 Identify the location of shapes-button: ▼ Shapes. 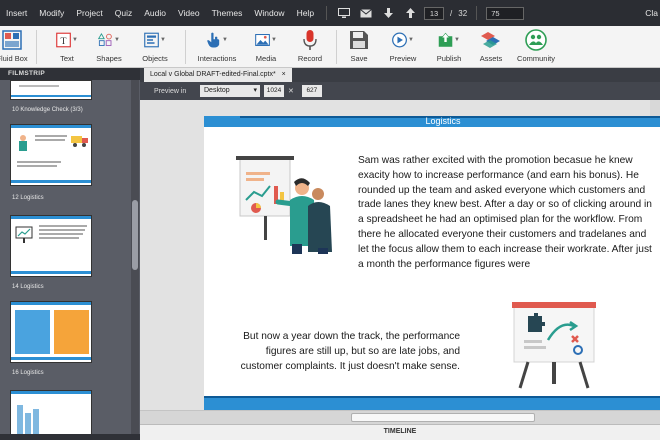
(109, 47).